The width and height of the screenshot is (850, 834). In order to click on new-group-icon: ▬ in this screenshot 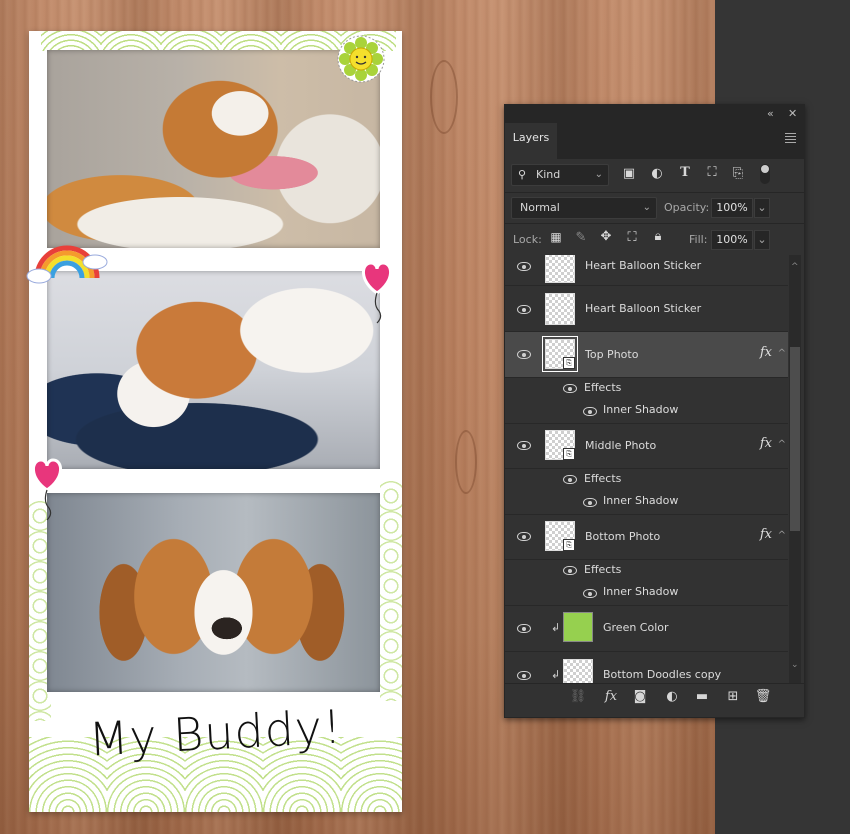, I will do `click(702, 696)`.